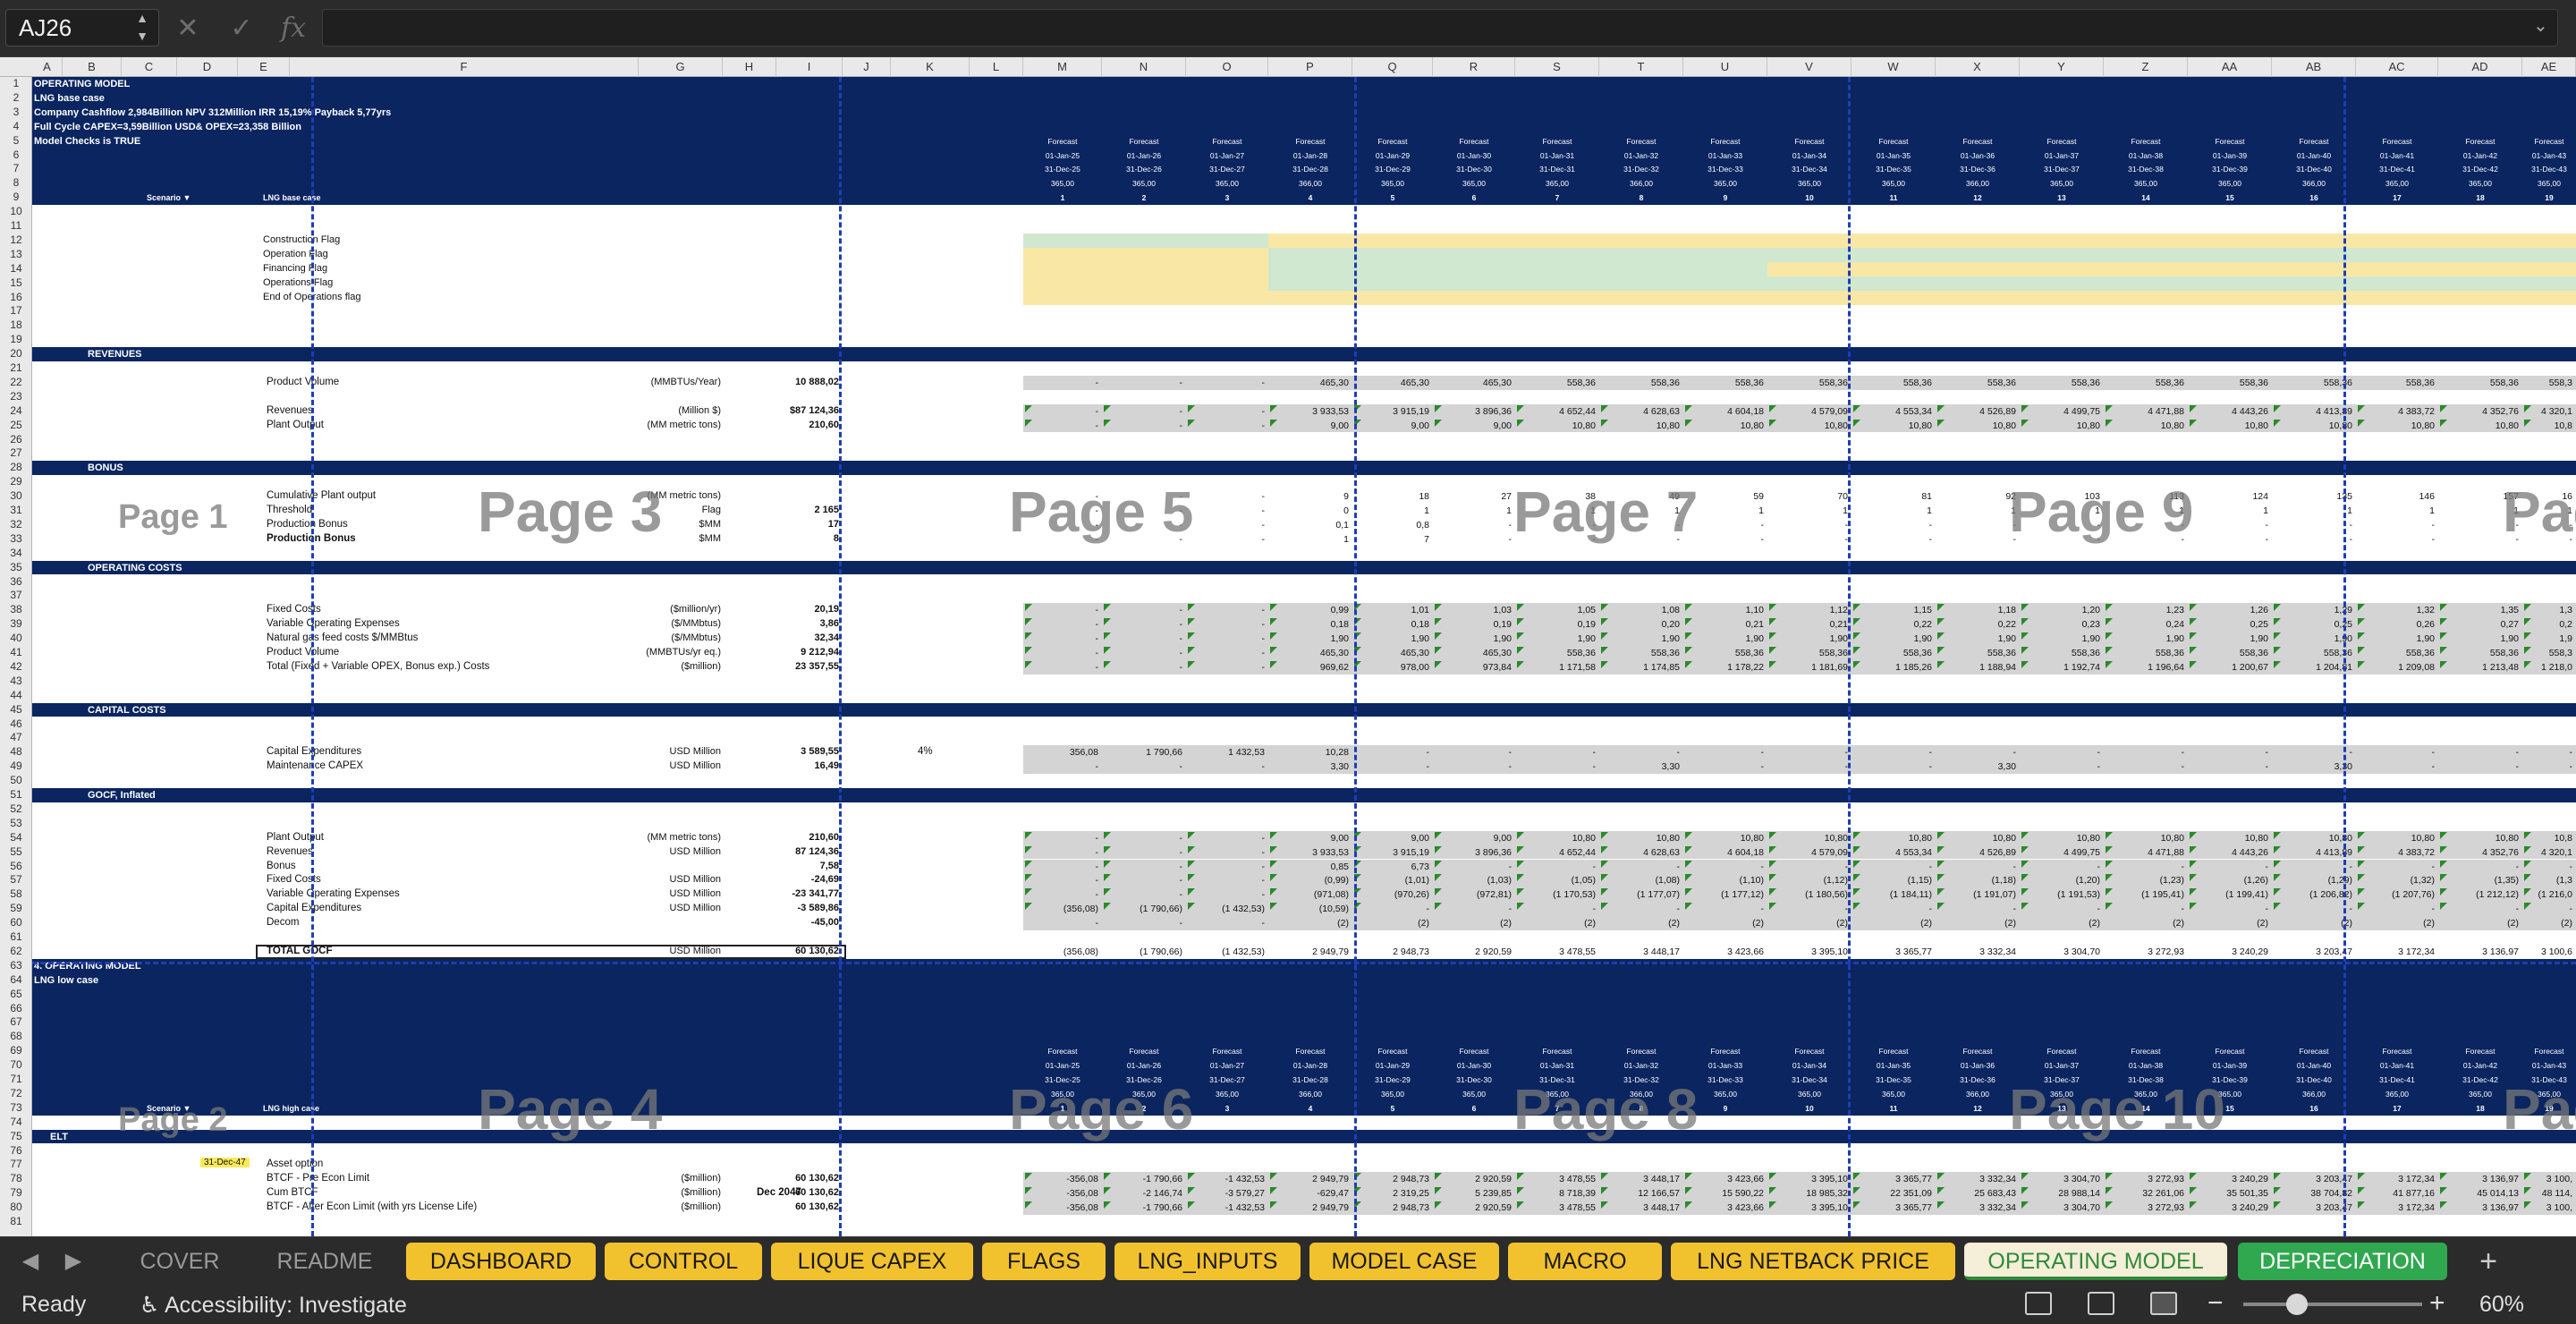 This screenshot has height=1324, width=2576. Describe the element at coordinates (1392, 624) in the screenshot. I see `cell-var_opex: 0,18` at that location.